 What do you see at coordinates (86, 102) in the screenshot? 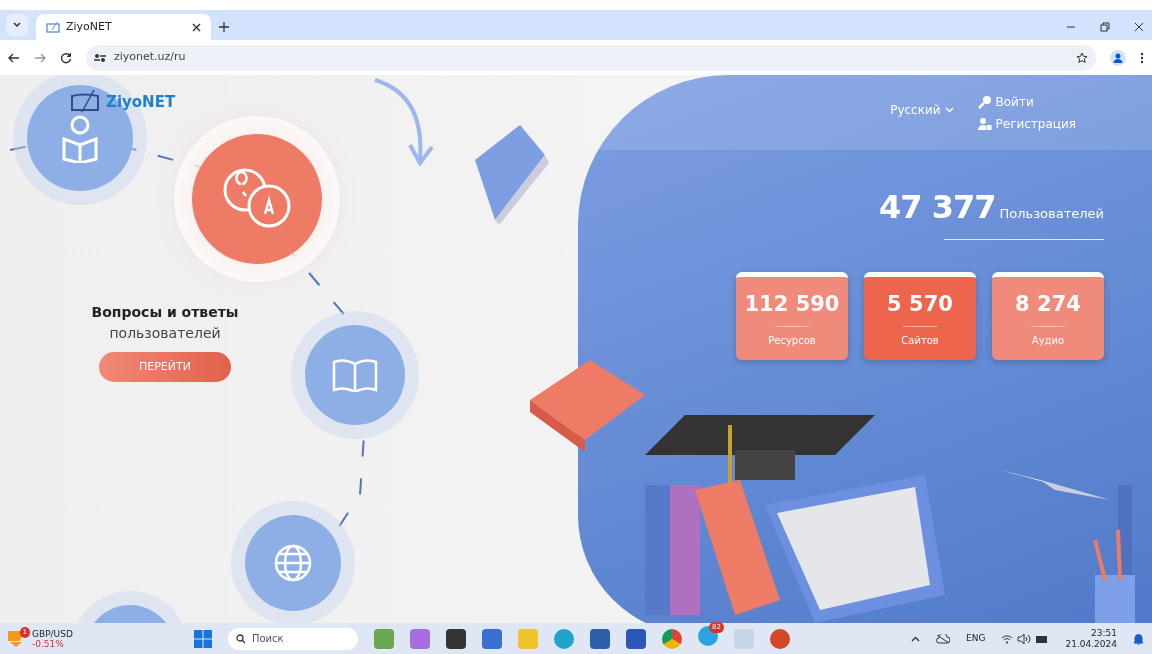
I see `logo-tv-icon` at bounding box center [86, 102].